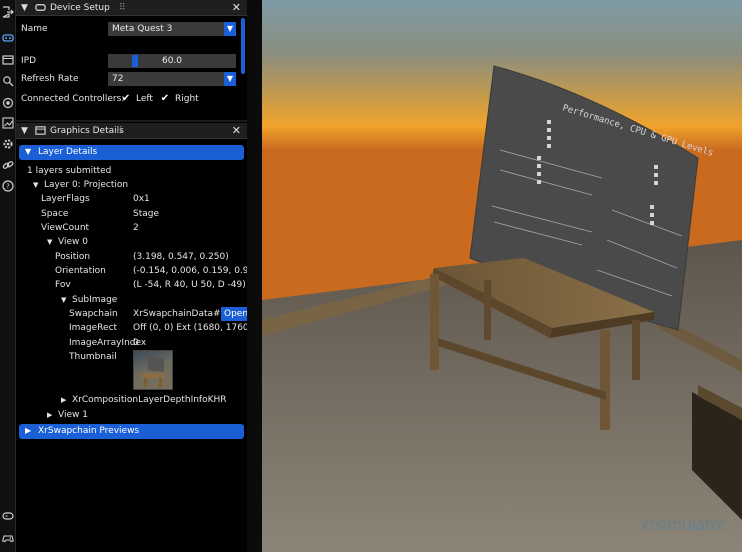  Describe the element at coordinates (94, 300) in the screenshot. I see `subimage-node: SubImage` at that location.